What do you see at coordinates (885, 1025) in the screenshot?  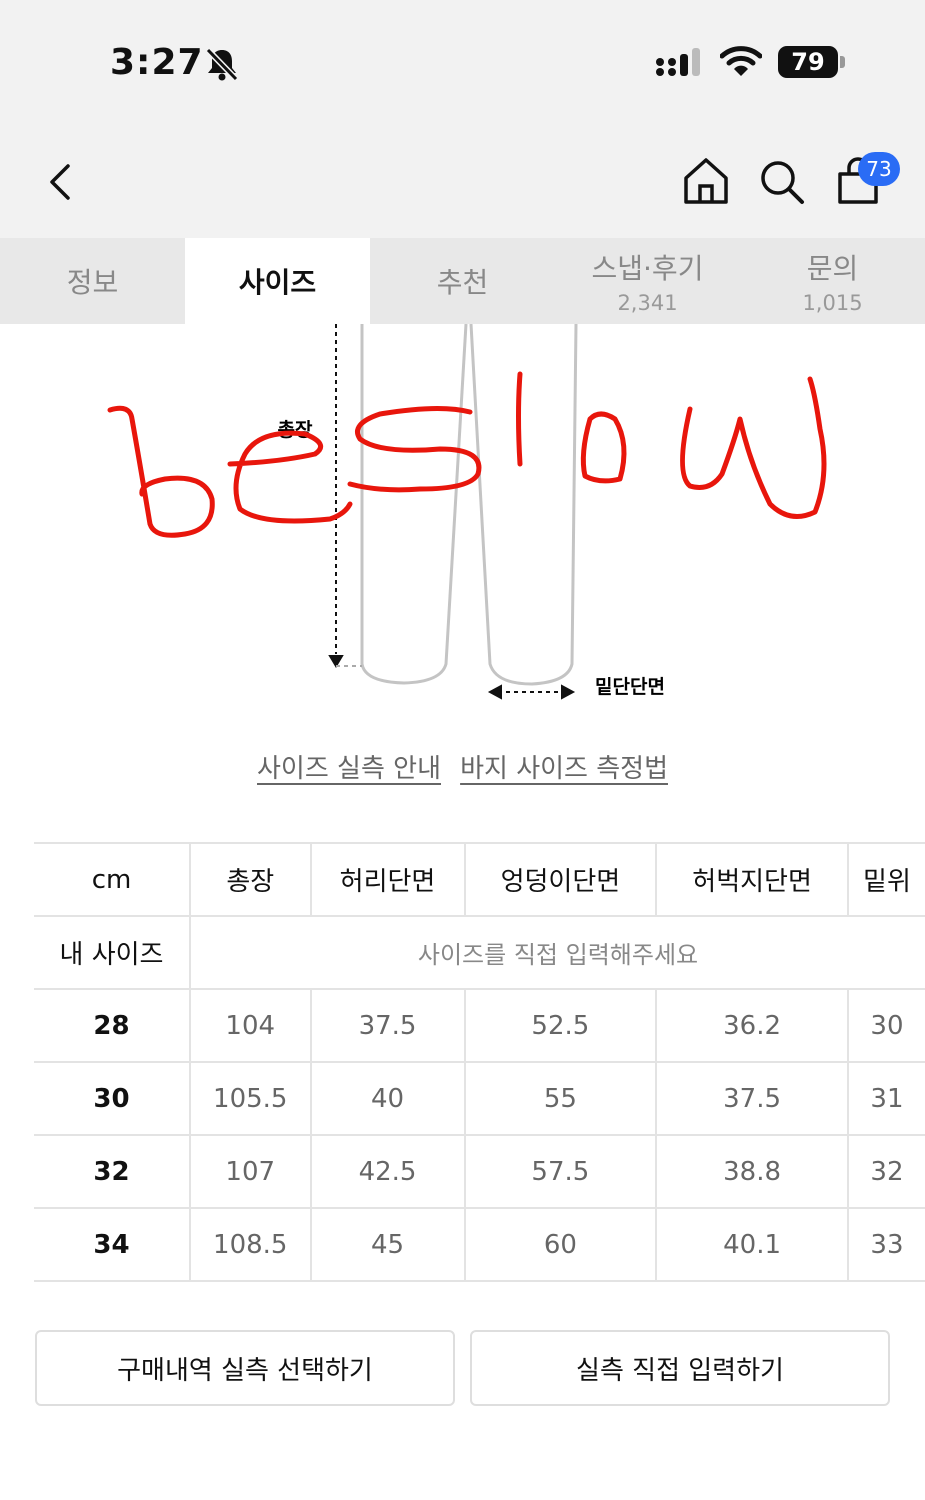 I see `table-cell: 30` at bounding box center [885, 1025].